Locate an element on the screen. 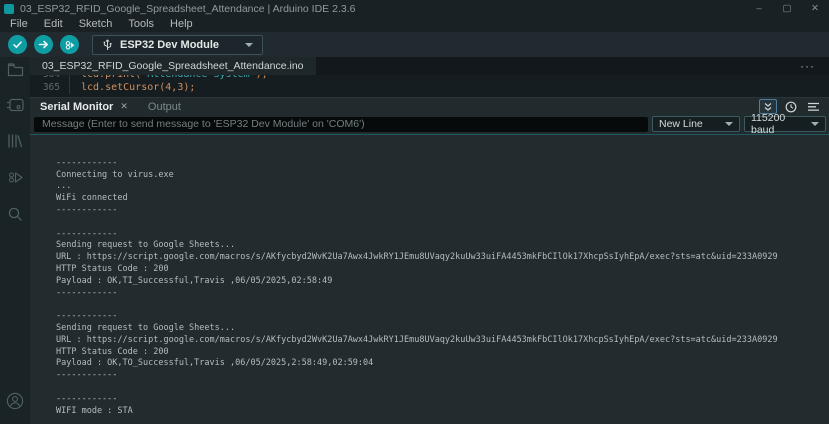  menu-bar: File Edit Sketch Tools Help is located at coordinates (414, 24).